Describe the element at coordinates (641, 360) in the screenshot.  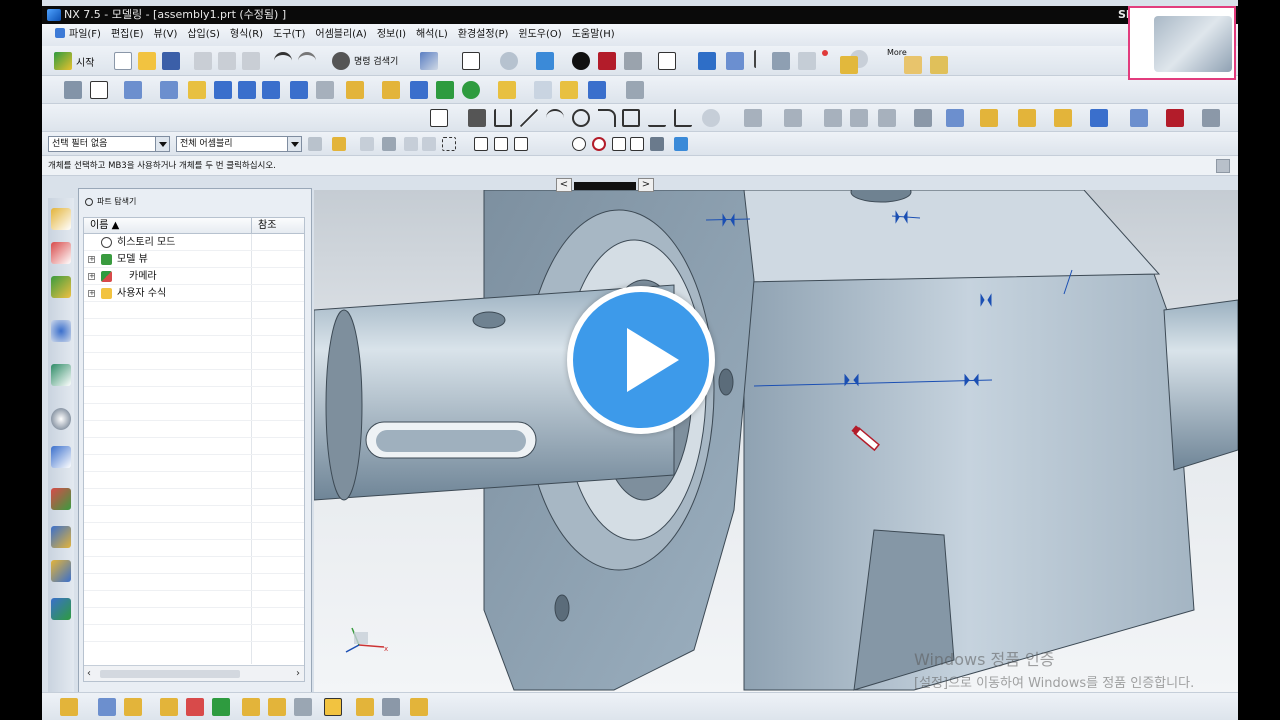
I see `video-play-button` at that location.